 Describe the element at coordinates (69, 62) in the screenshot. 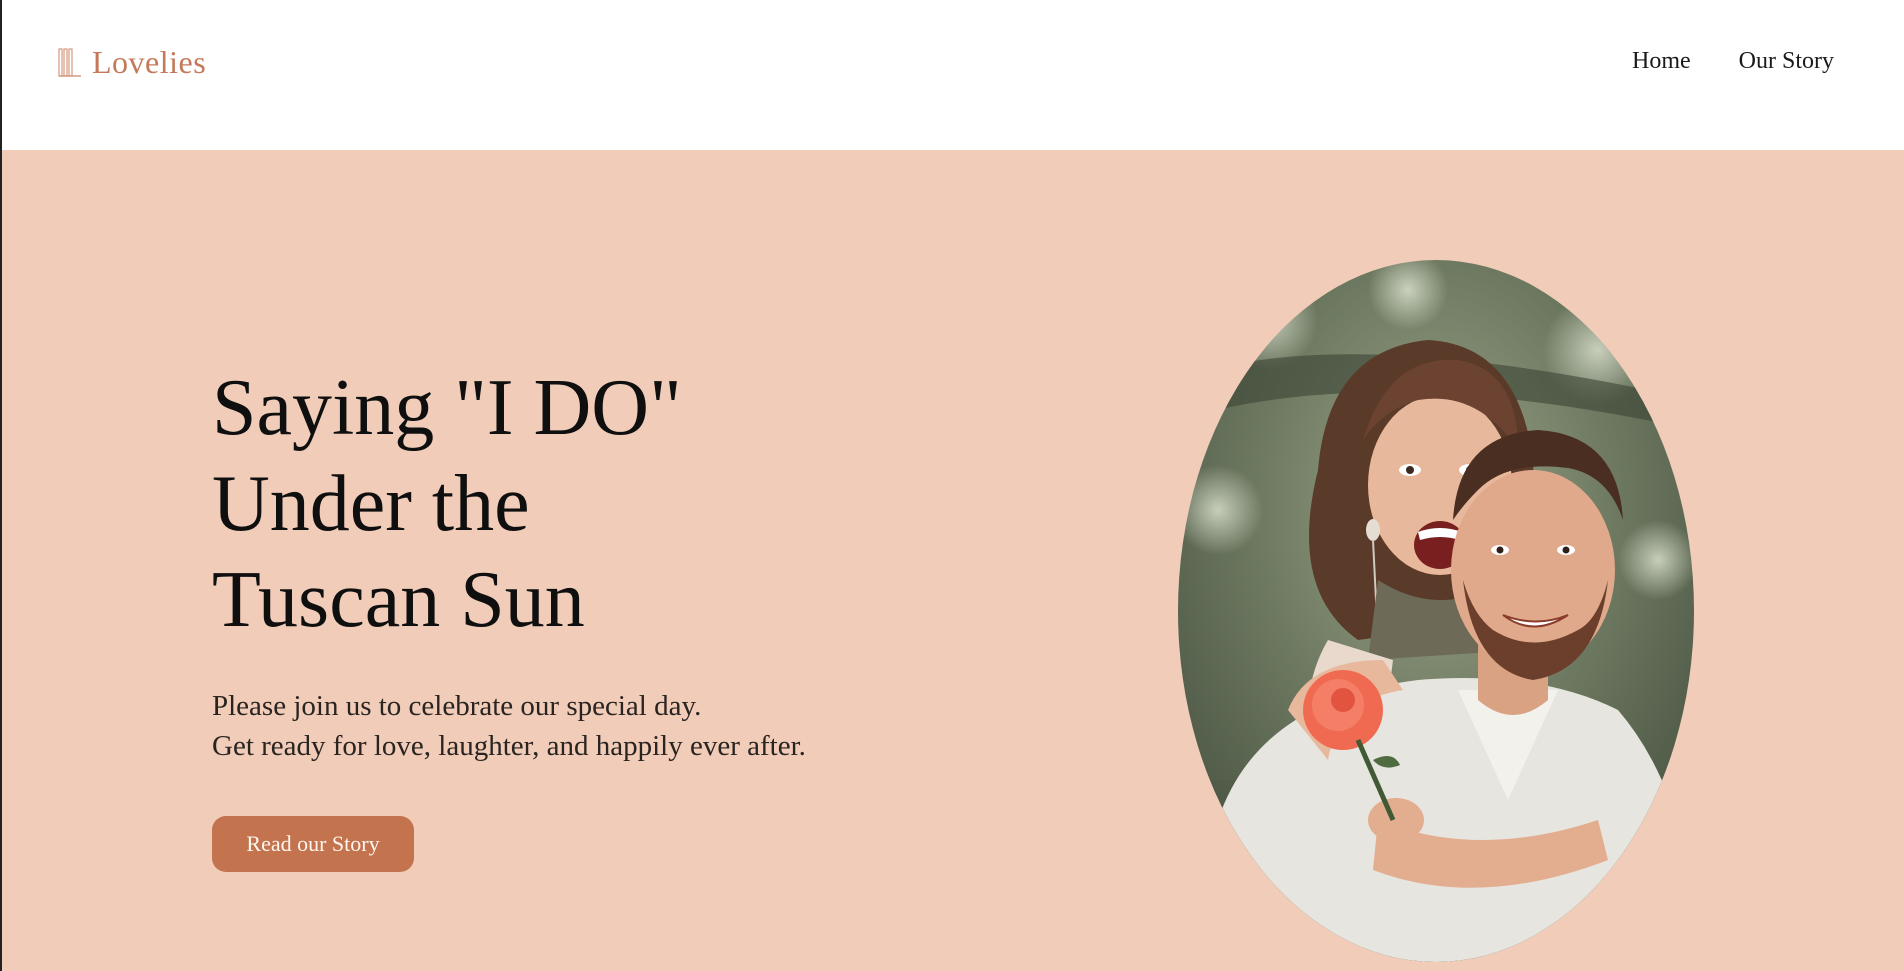

I see `logo-icon` at that location.